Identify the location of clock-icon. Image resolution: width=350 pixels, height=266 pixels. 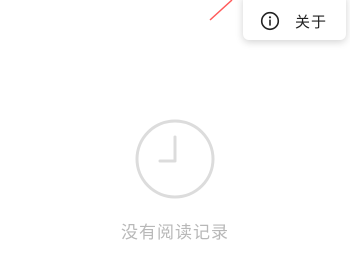
(175, 159).